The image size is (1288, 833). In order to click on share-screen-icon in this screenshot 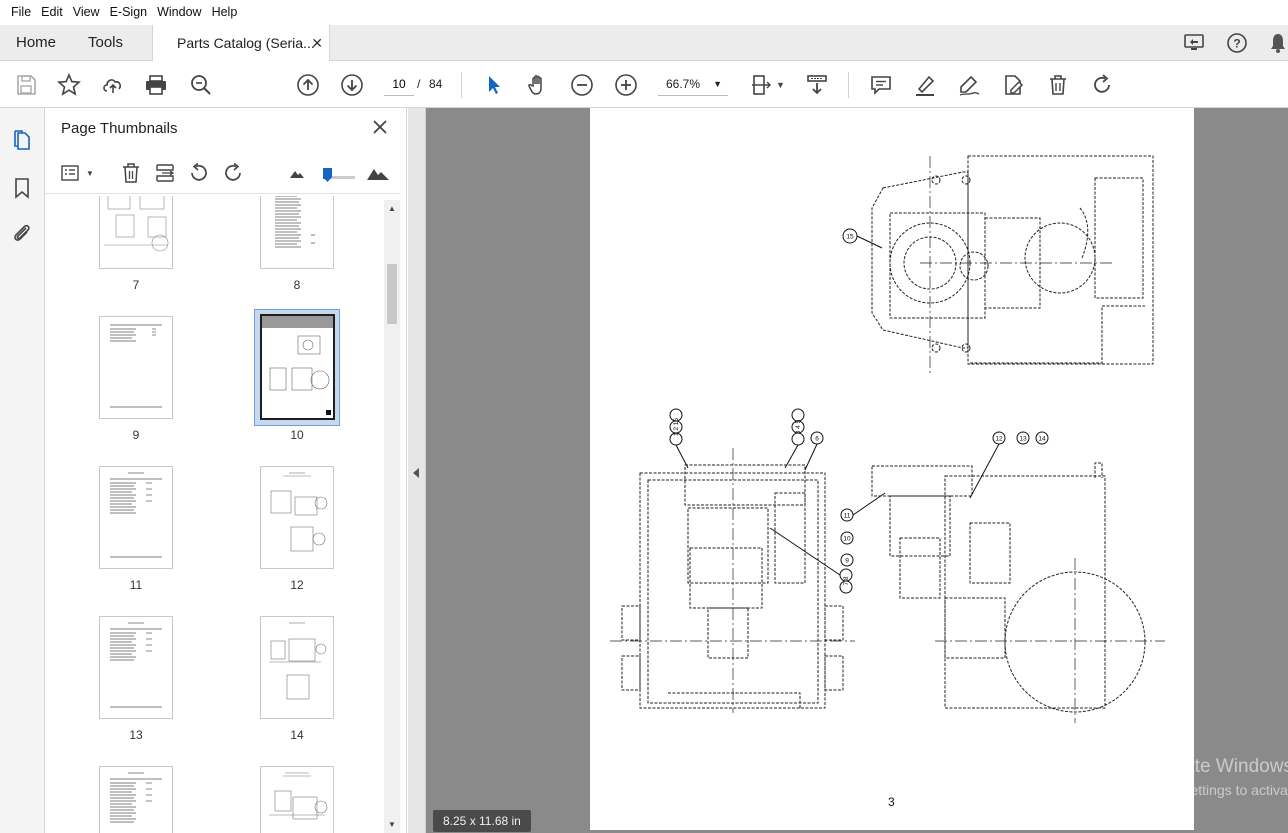, I will do `click(1194, 43)`.